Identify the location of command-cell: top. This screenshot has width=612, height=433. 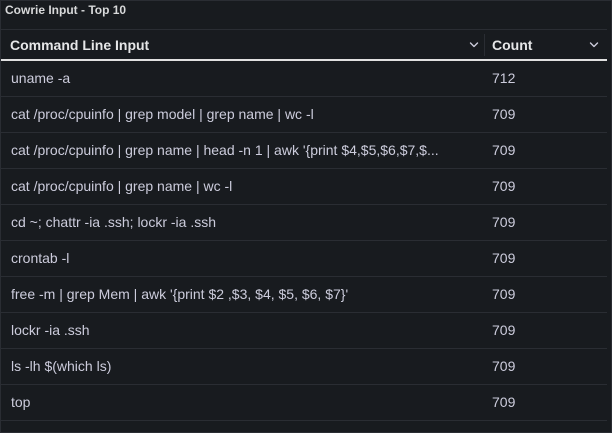
(247, 403).